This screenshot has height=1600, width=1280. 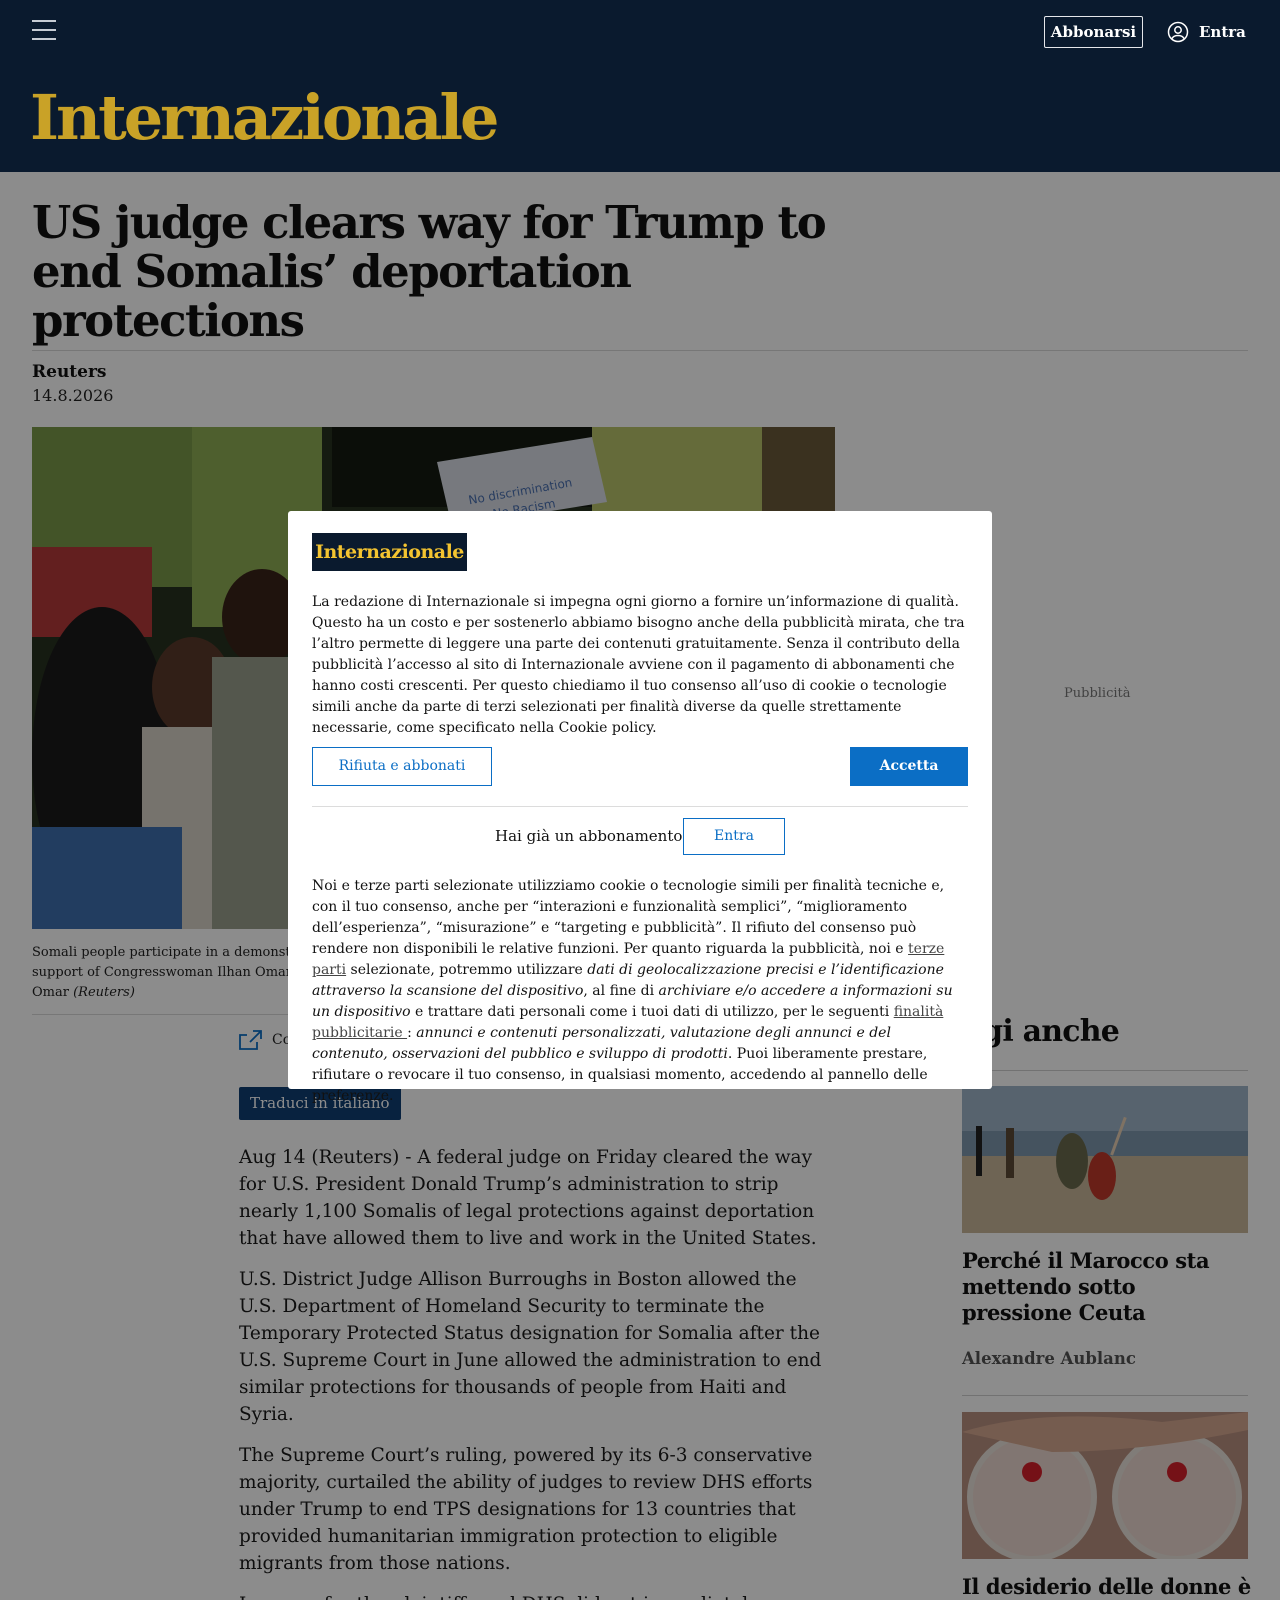 I want to click on legal-text: selezionate, potremmo utilizzare, so click(x=467, y=970).